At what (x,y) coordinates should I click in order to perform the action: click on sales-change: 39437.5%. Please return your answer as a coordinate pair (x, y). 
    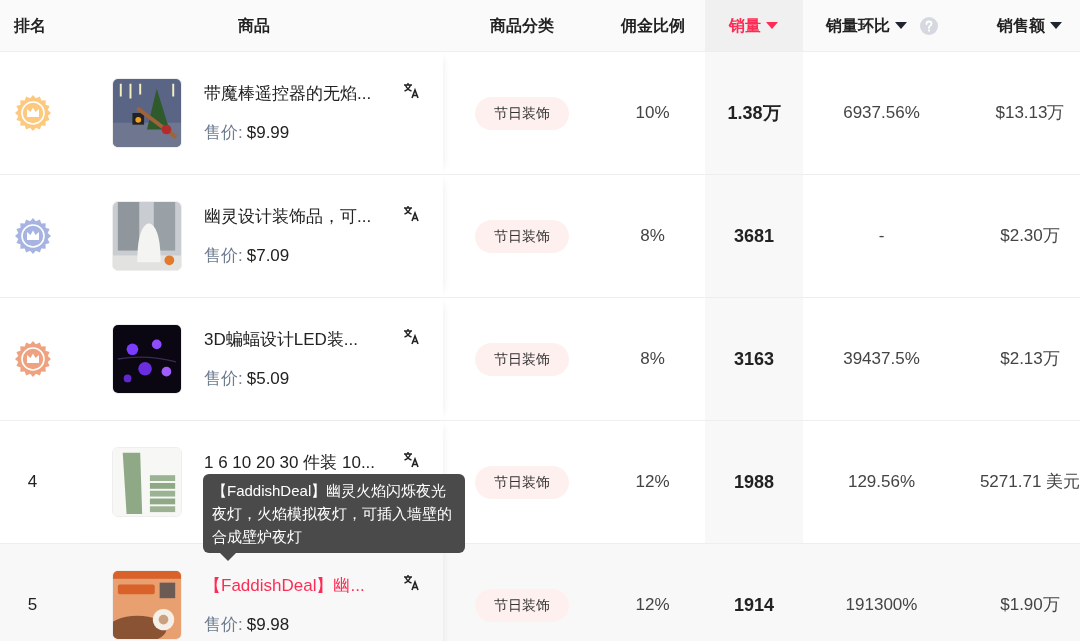
    Looking at the image, I should click on (881, 359).